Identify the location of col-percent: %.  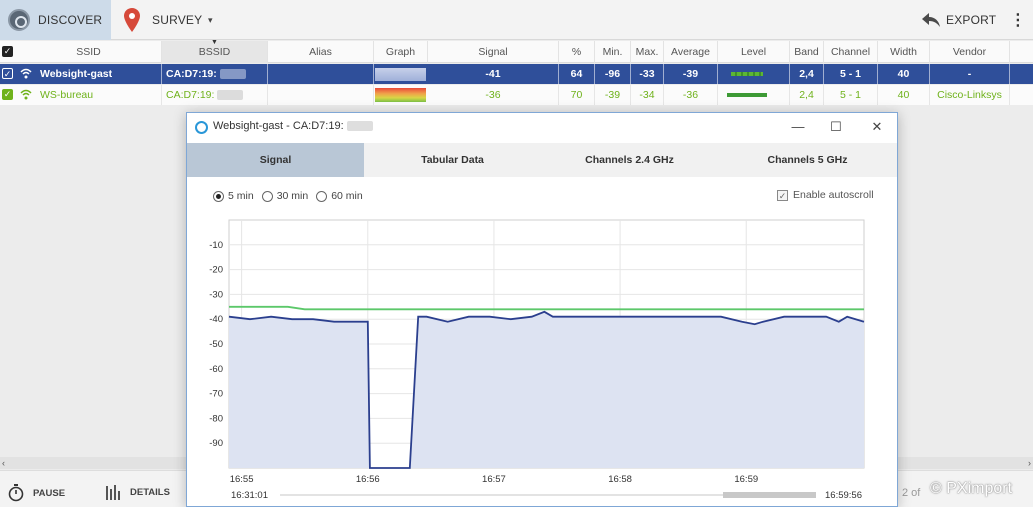
(577, 52).